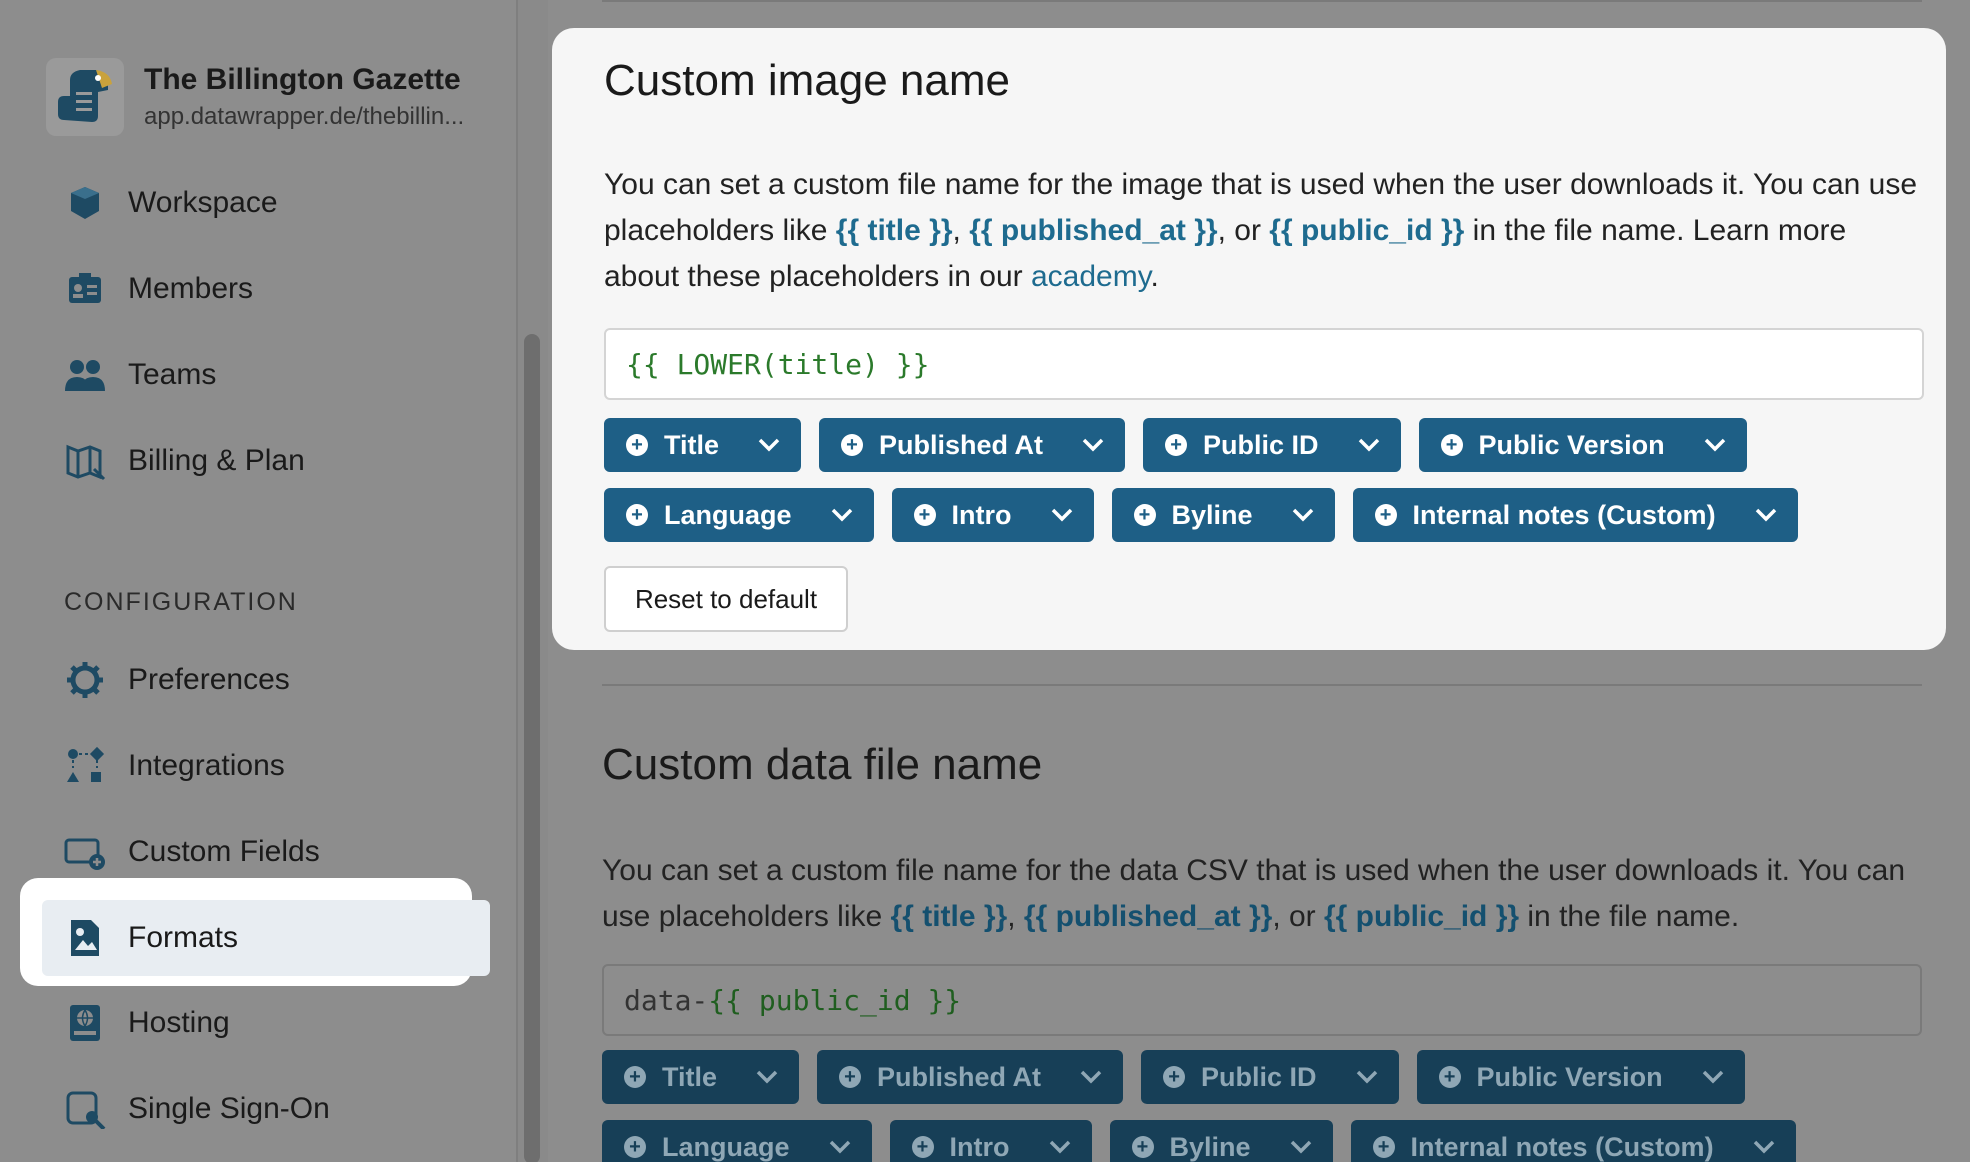 The width and height of the screenshot is (1970, 1162). Describe the element at coordinates (85, 1023) in the screenshot. I see `hosting-icon` at that location.